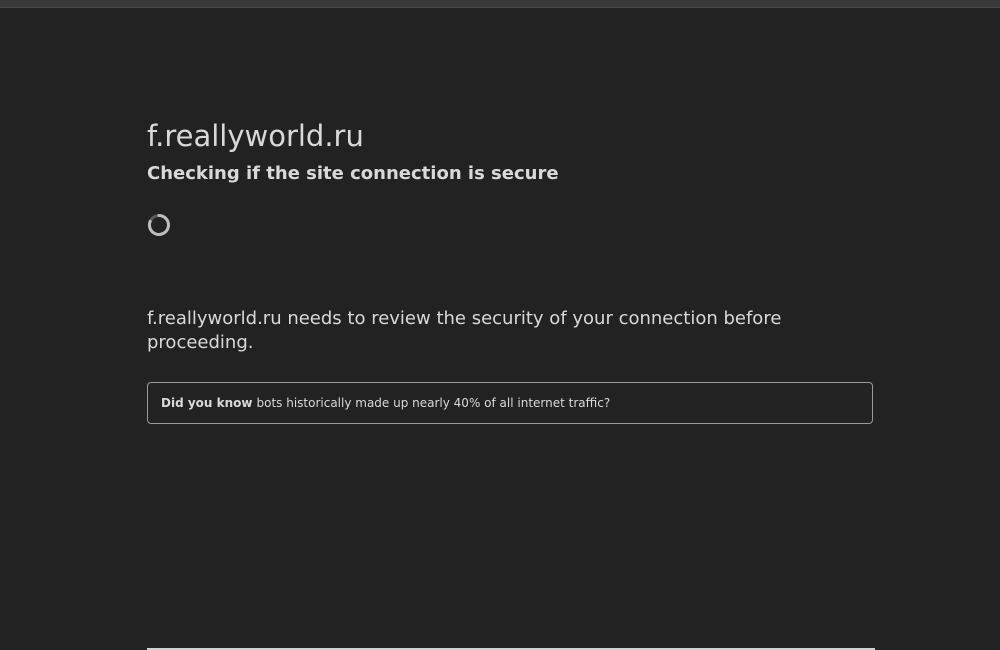  What do you see at coordinates (500, 4) in the screenshot?
I see `browser-top-bar` at bounding box center [500, 4].